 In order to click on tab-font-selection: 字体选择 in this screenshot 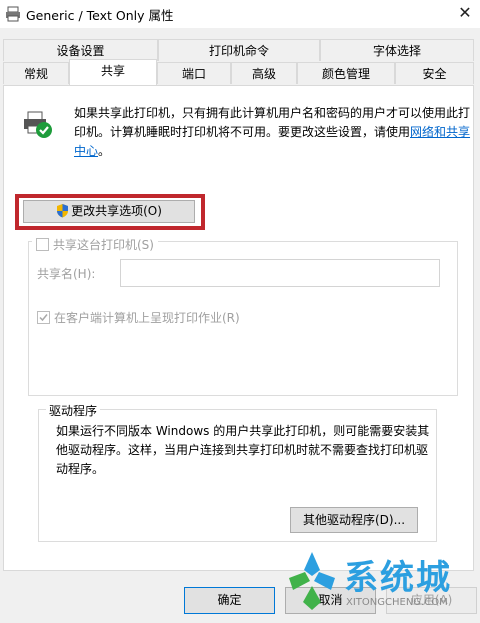, I will do `click(397, 50)`.